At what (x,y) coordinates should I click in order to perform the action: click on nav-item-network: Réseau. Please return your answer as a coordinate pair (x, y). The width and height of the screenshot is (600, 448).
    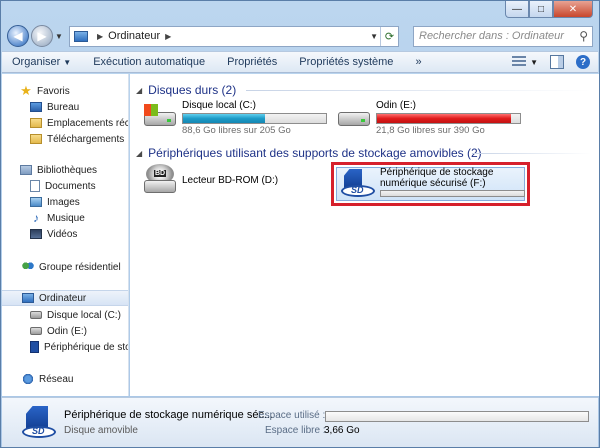
    Looking at the image, I should click on (47, 379).